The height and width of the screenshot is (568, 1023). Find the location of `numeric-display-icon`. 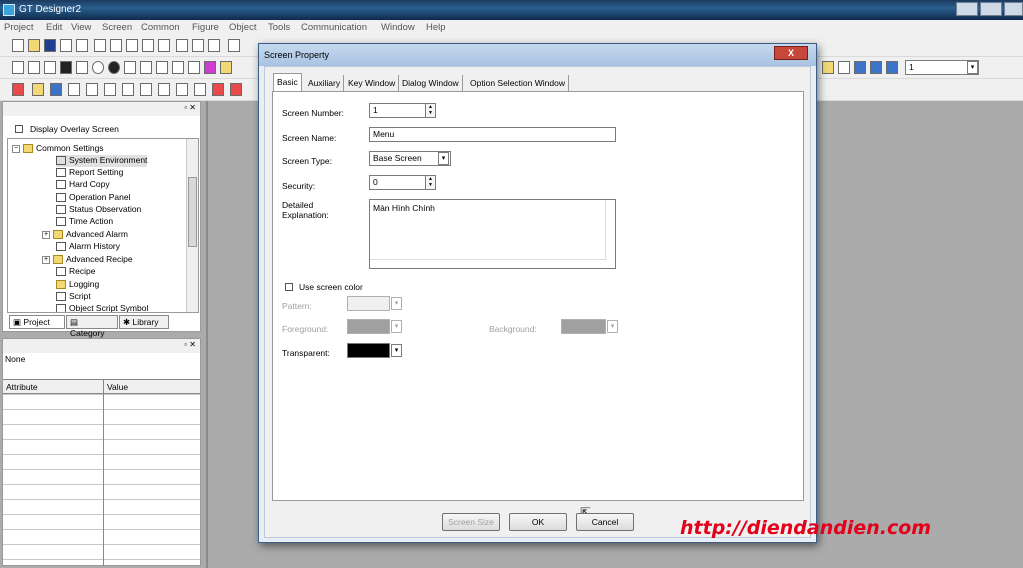

numeric-display-icon is located at coordinates (74, 89).